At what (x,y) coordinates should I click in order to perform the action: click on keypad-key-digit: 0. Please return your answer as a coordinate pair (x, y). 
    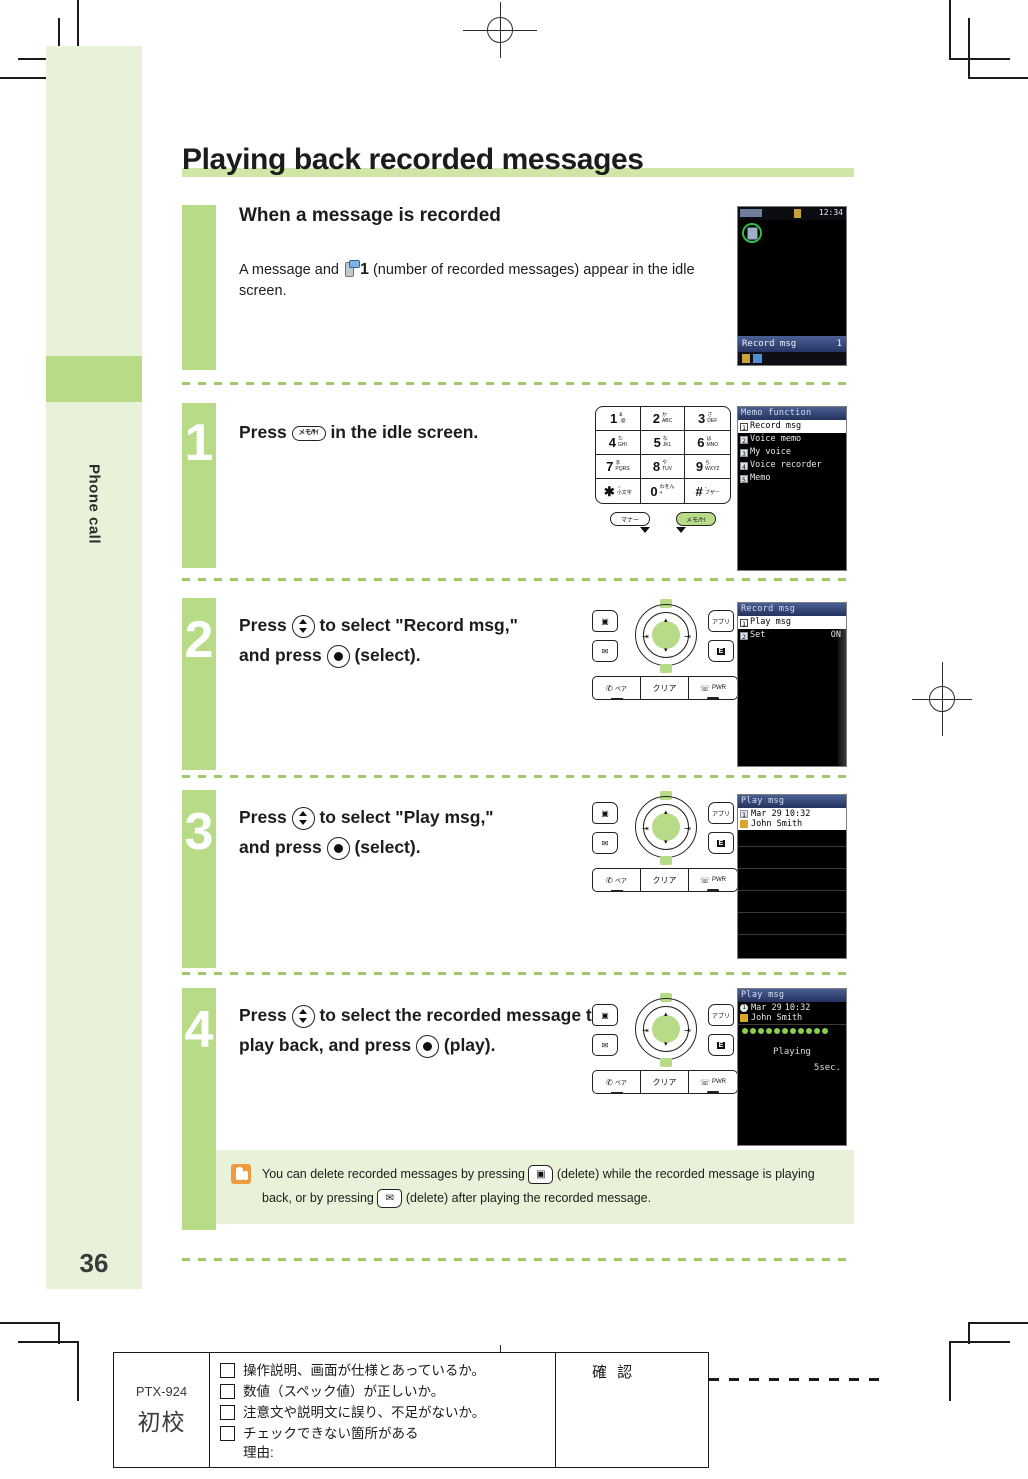
    Looking at the image, I should click on (654, 491).